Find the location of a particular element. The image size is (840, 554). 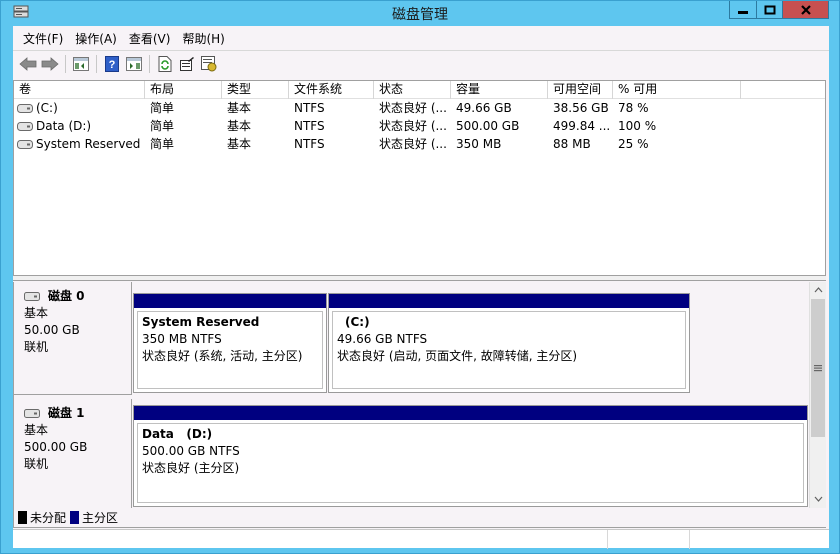

partition-d: Data (D:) 500.00 GB NTFS 状态良好 (主分区) is located at coordinates (470, 456).